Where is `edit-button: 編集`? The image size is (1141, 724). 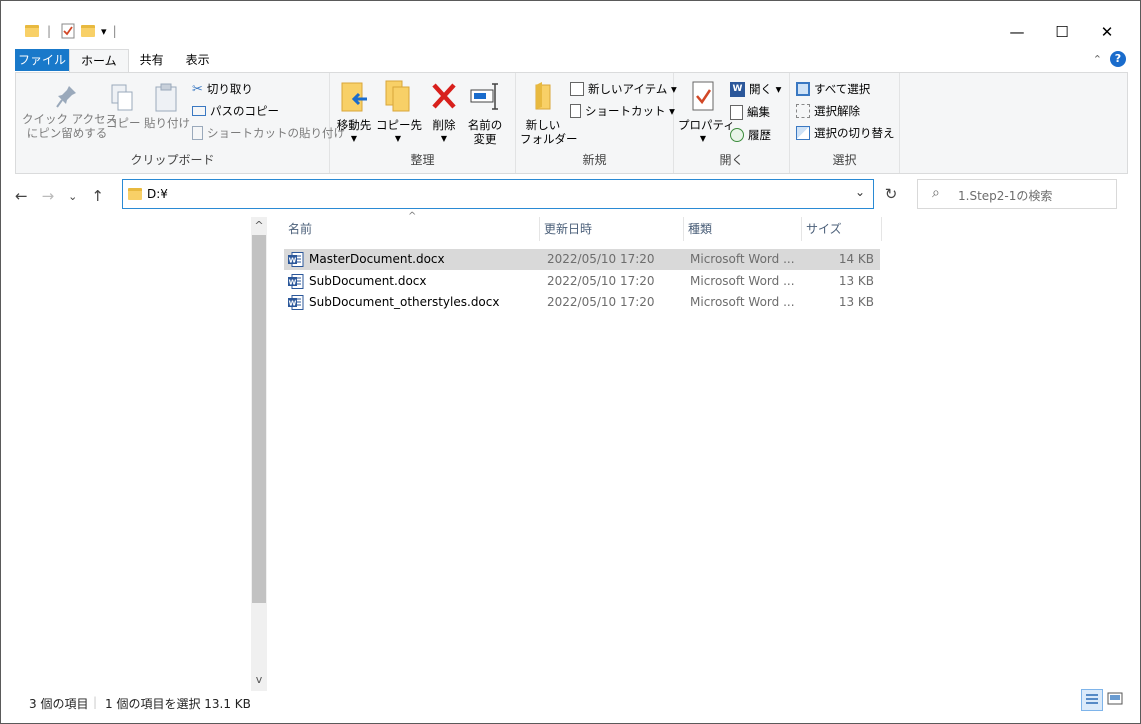 edit-button: 編集 is located at coordinates (750, 112).